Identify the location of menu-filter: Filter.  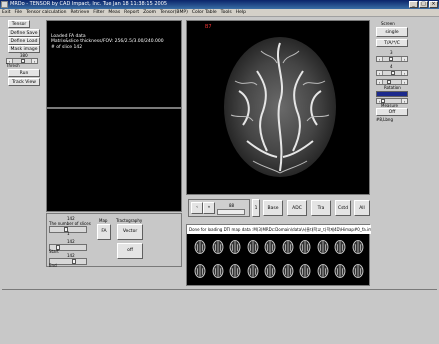
(98, 13).